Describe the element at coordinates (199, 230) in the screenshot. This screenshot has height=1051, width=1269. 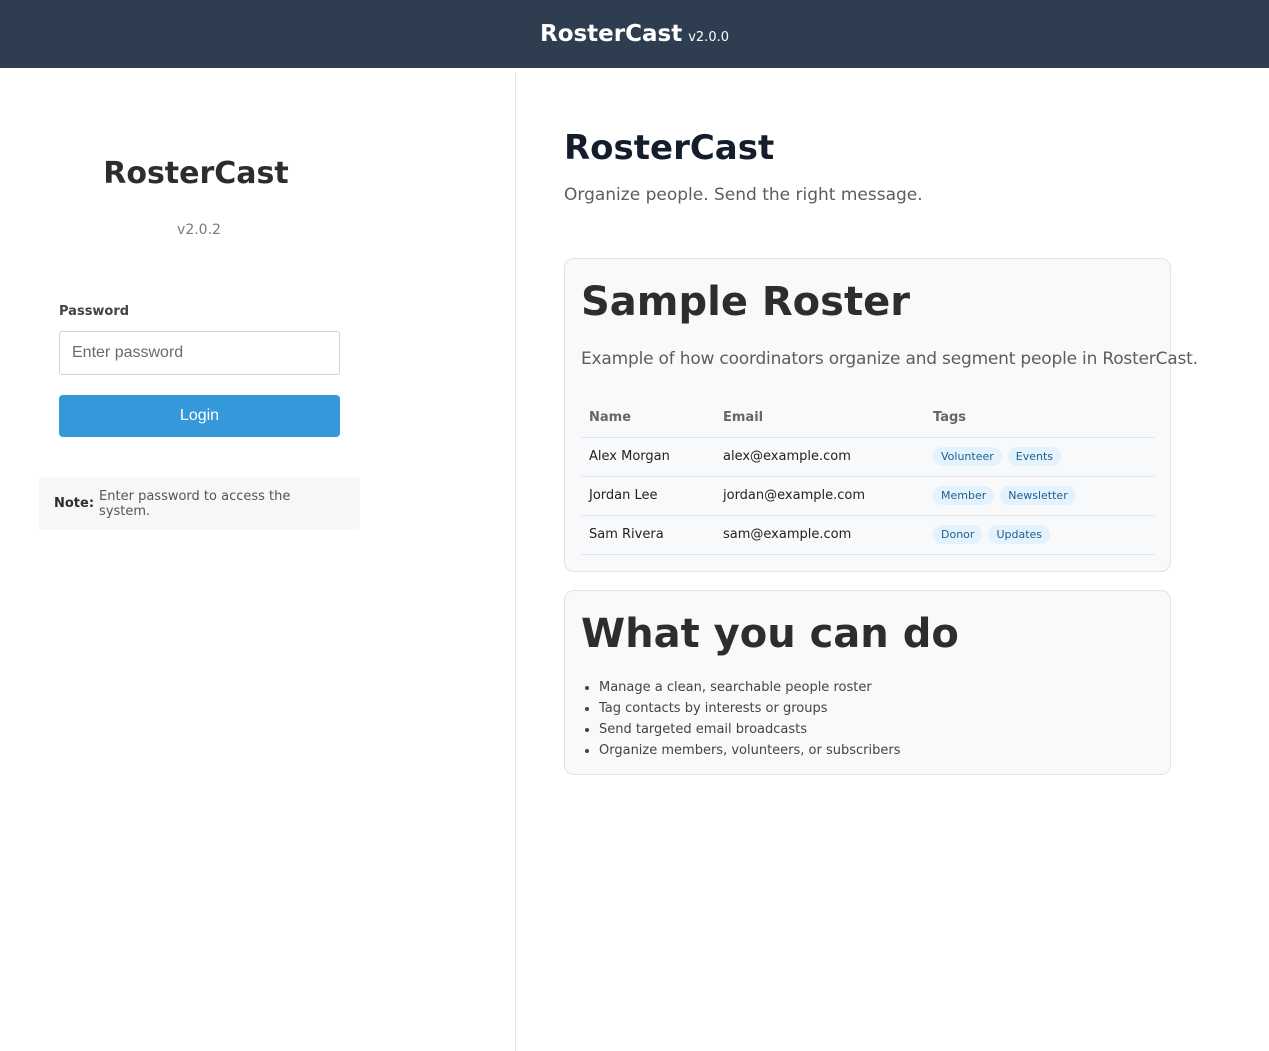
I see `login-version: v2.0.2` at that location.